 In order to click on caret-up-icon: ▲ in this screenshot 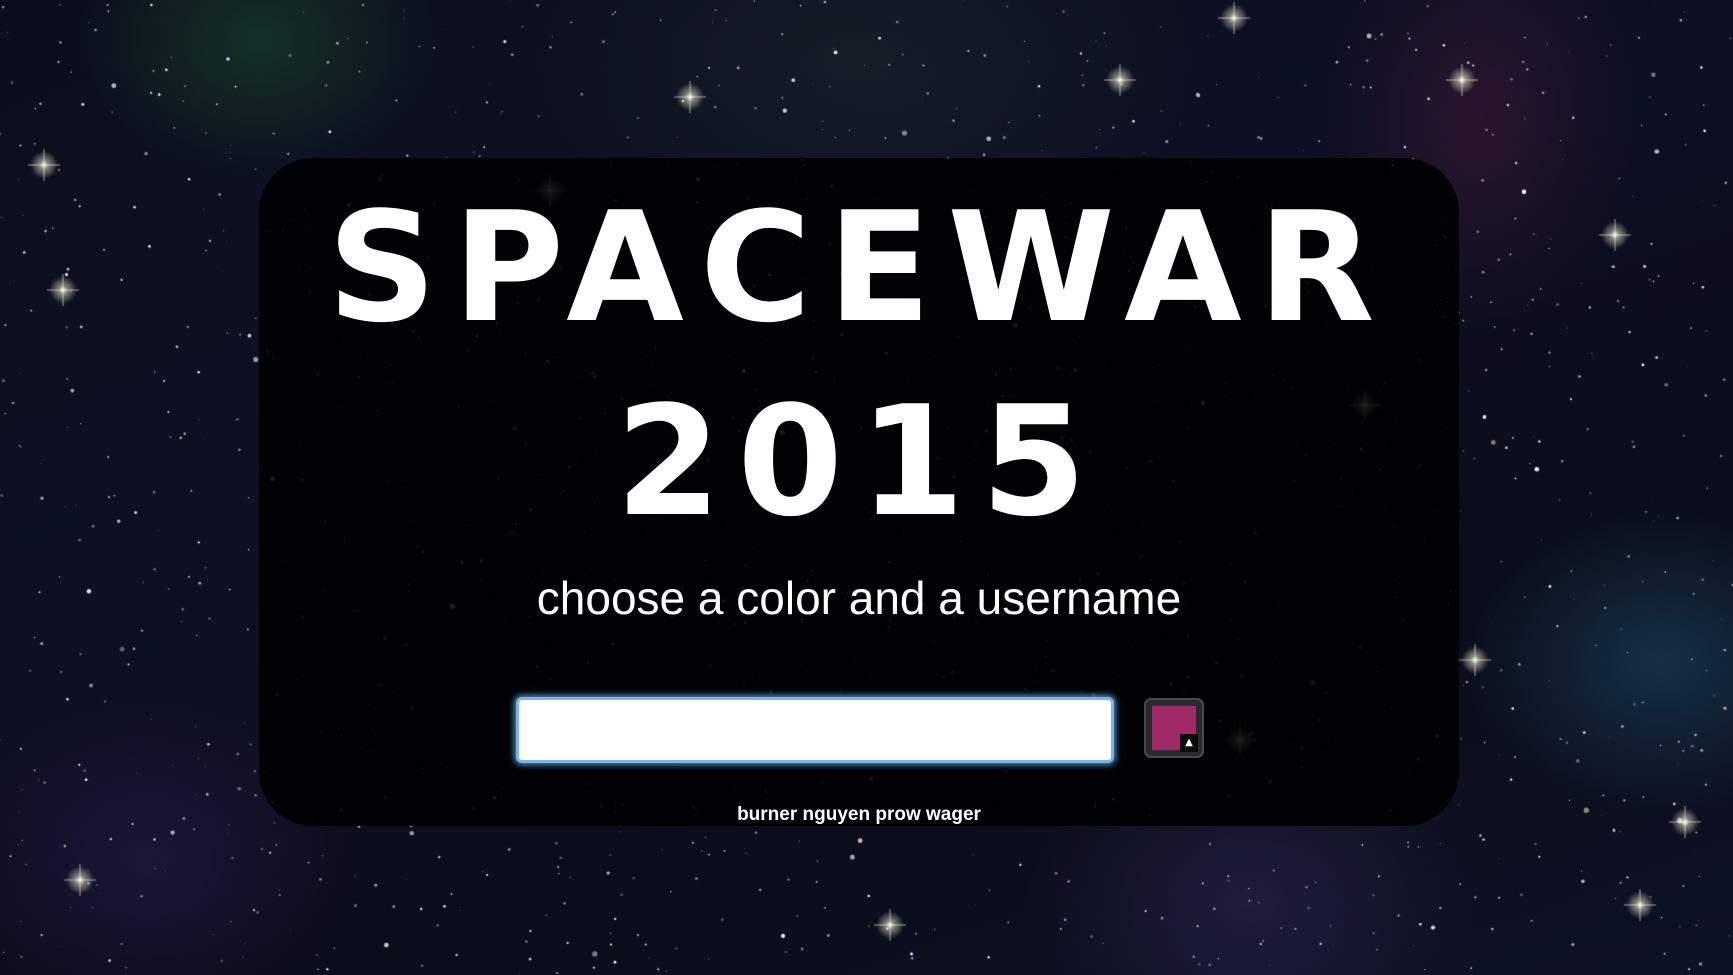, I will do `click(1189, 743)`.